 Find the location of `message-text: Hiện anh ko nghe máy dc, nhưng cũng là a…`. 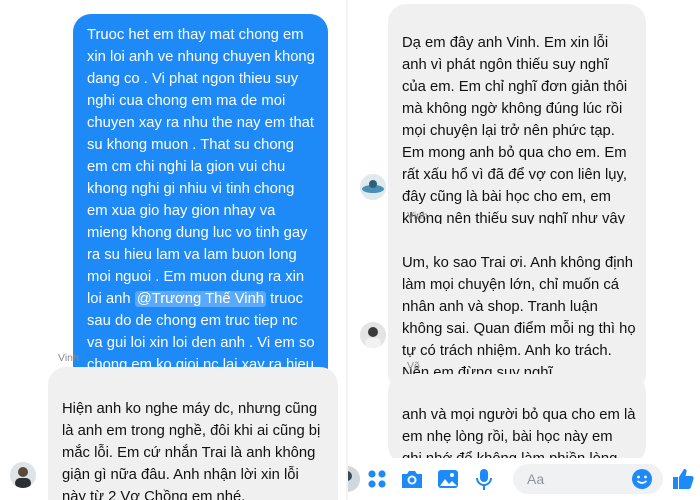

message-text: Hiện anh ko nghe máy dc, nhưng cũng là a… is located at coordinates (191, 450).